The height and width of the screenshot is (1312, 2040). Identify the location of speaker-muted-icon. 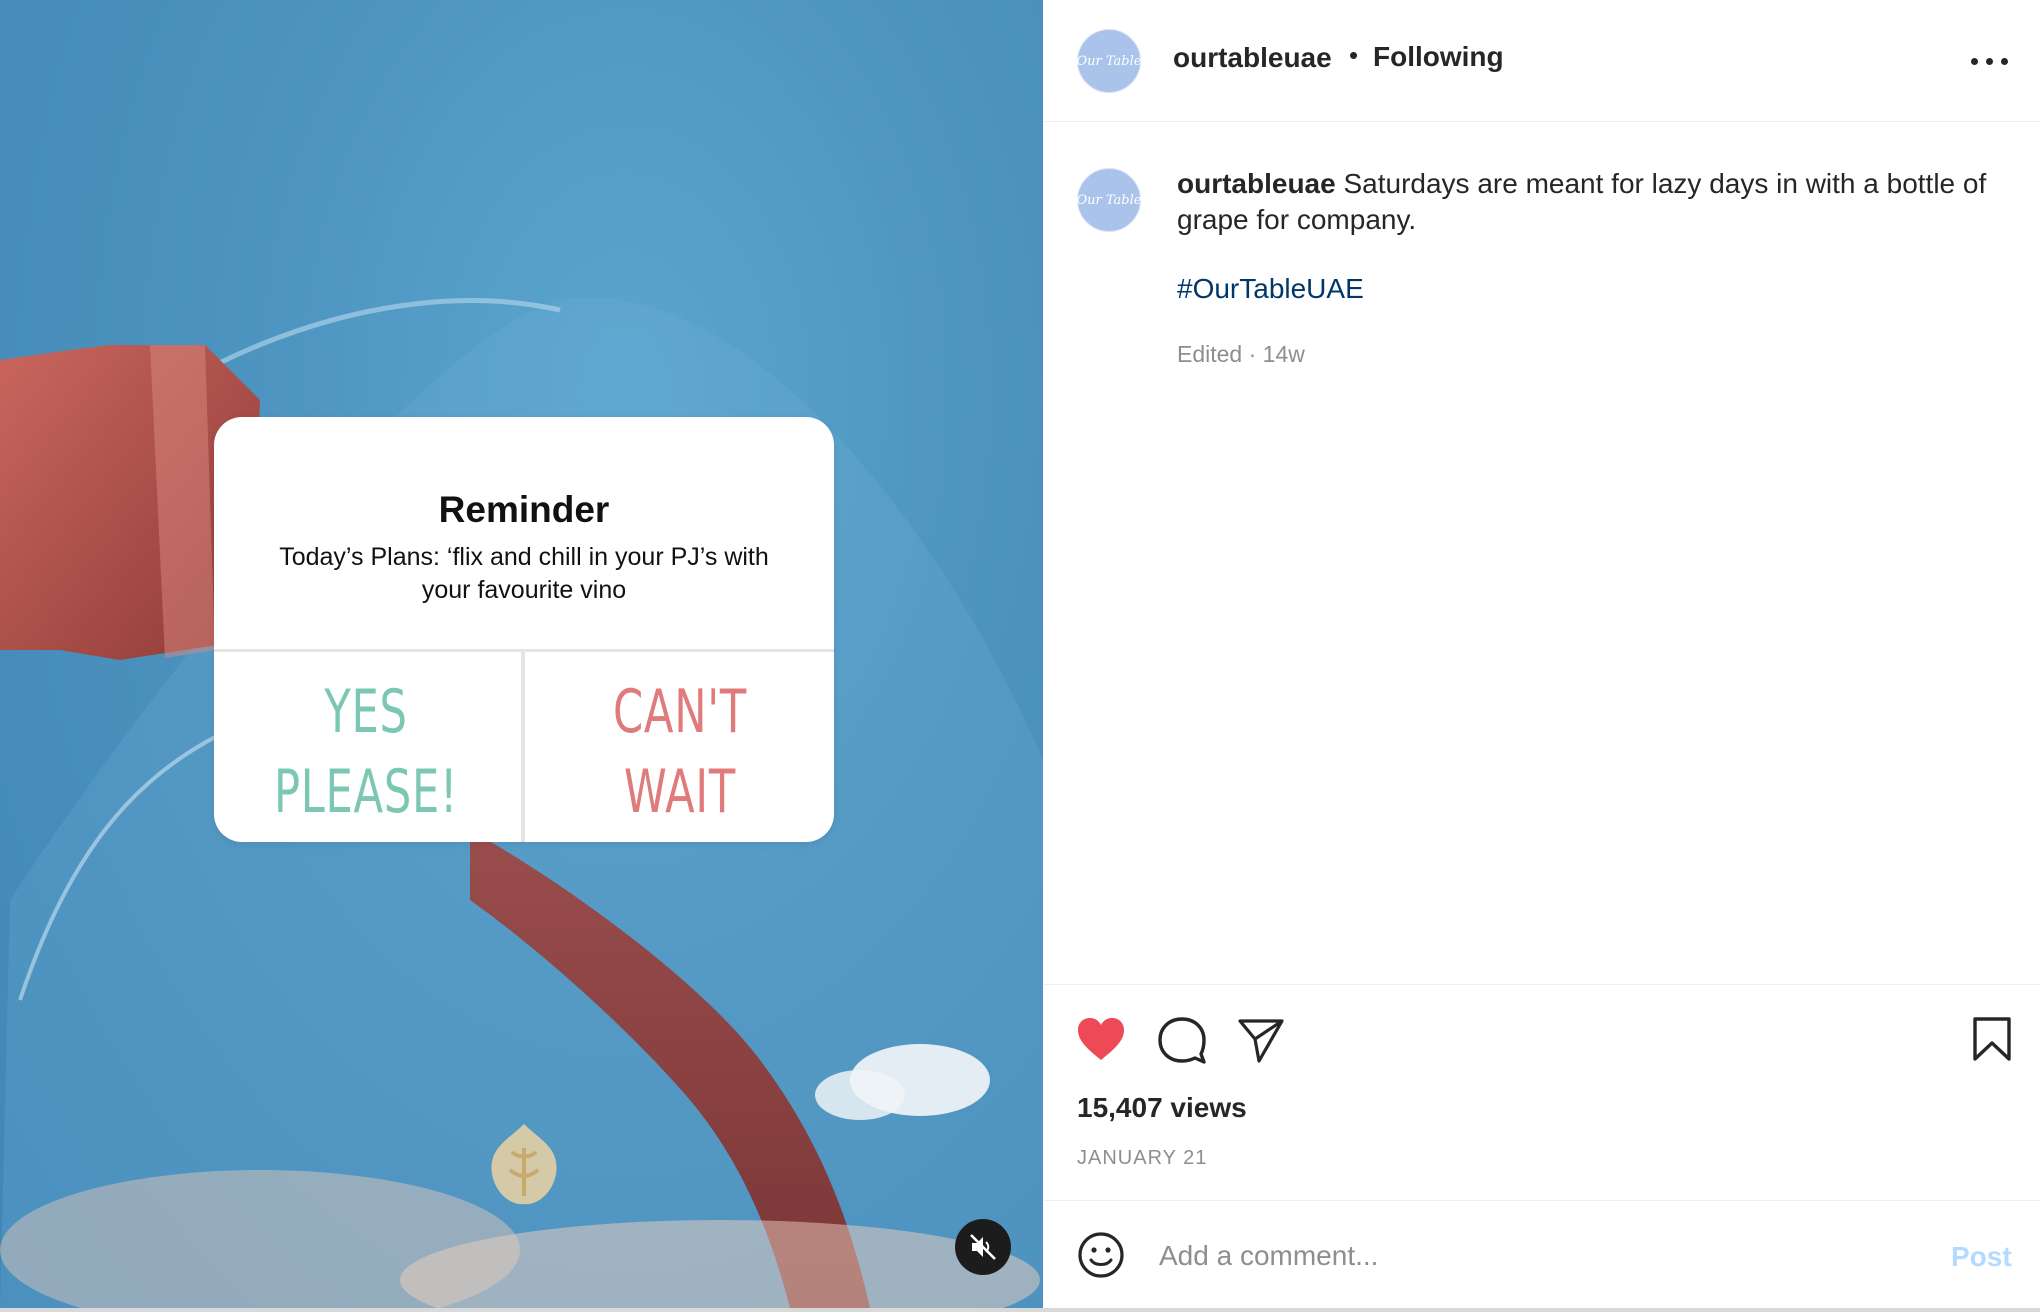
(983, 1247).